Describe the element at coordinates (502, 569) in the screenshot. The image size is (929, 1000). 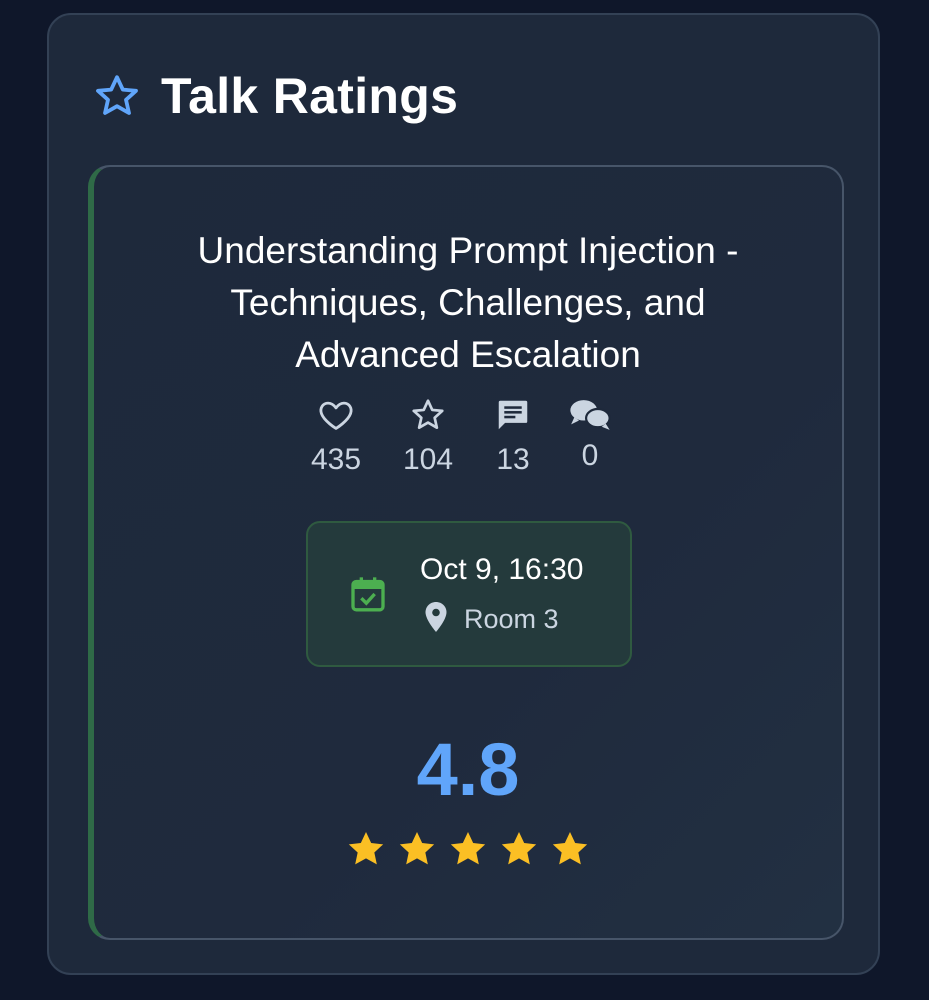
I see `talk-datetime: Oct 9, 16:30` at that location.